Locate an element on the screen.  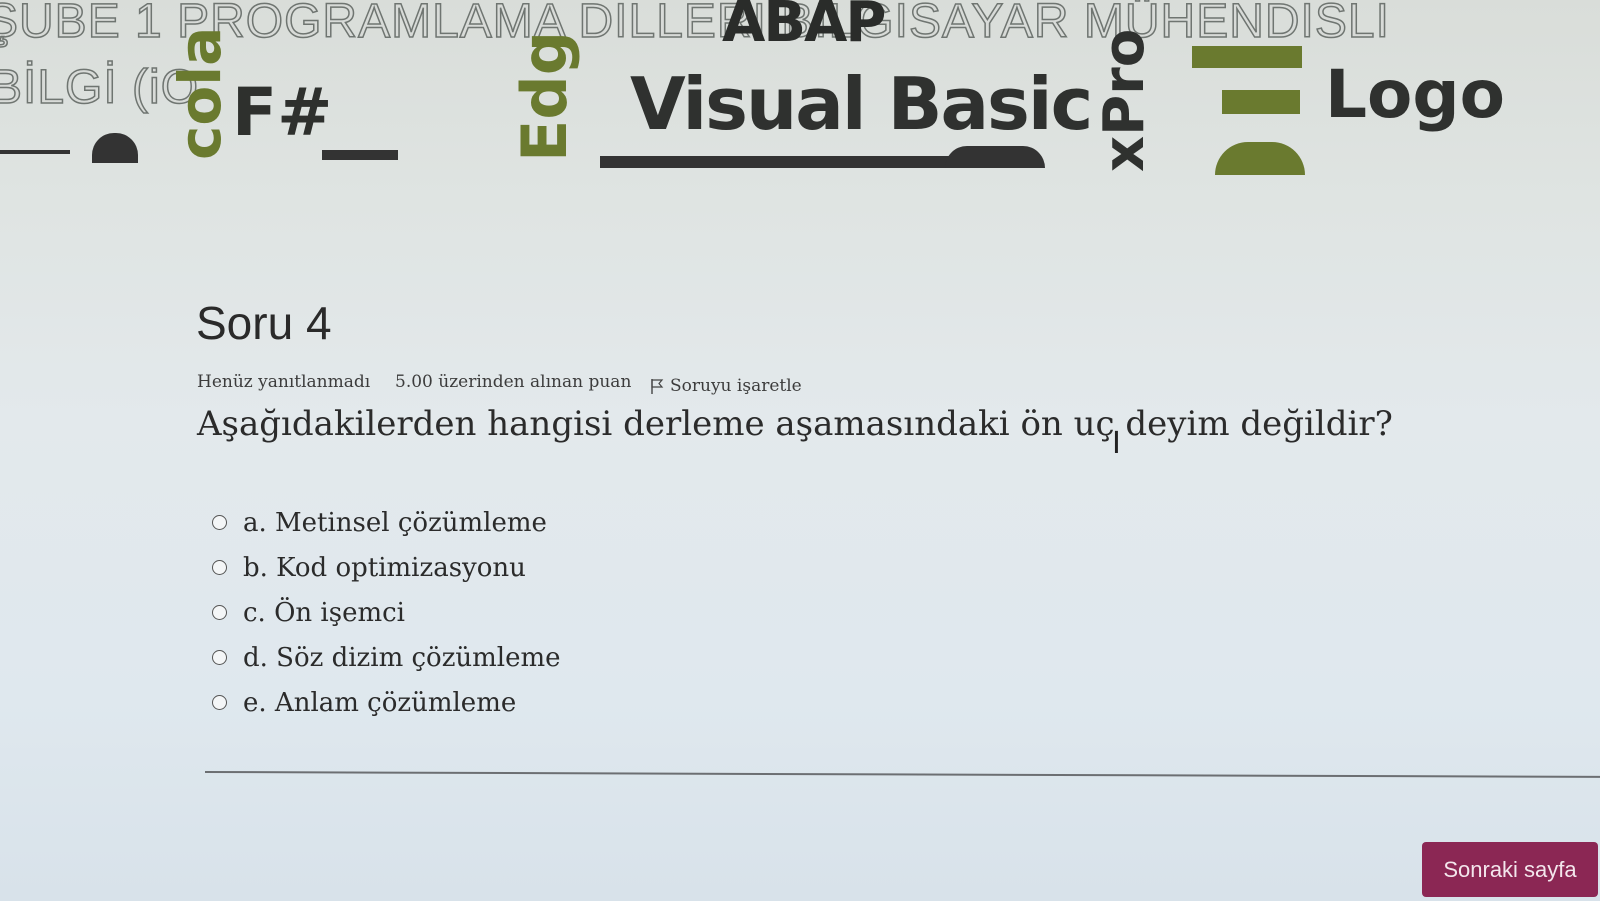
question-status: Henüz yanıtlanmadı is located at coordinates (284, 382).